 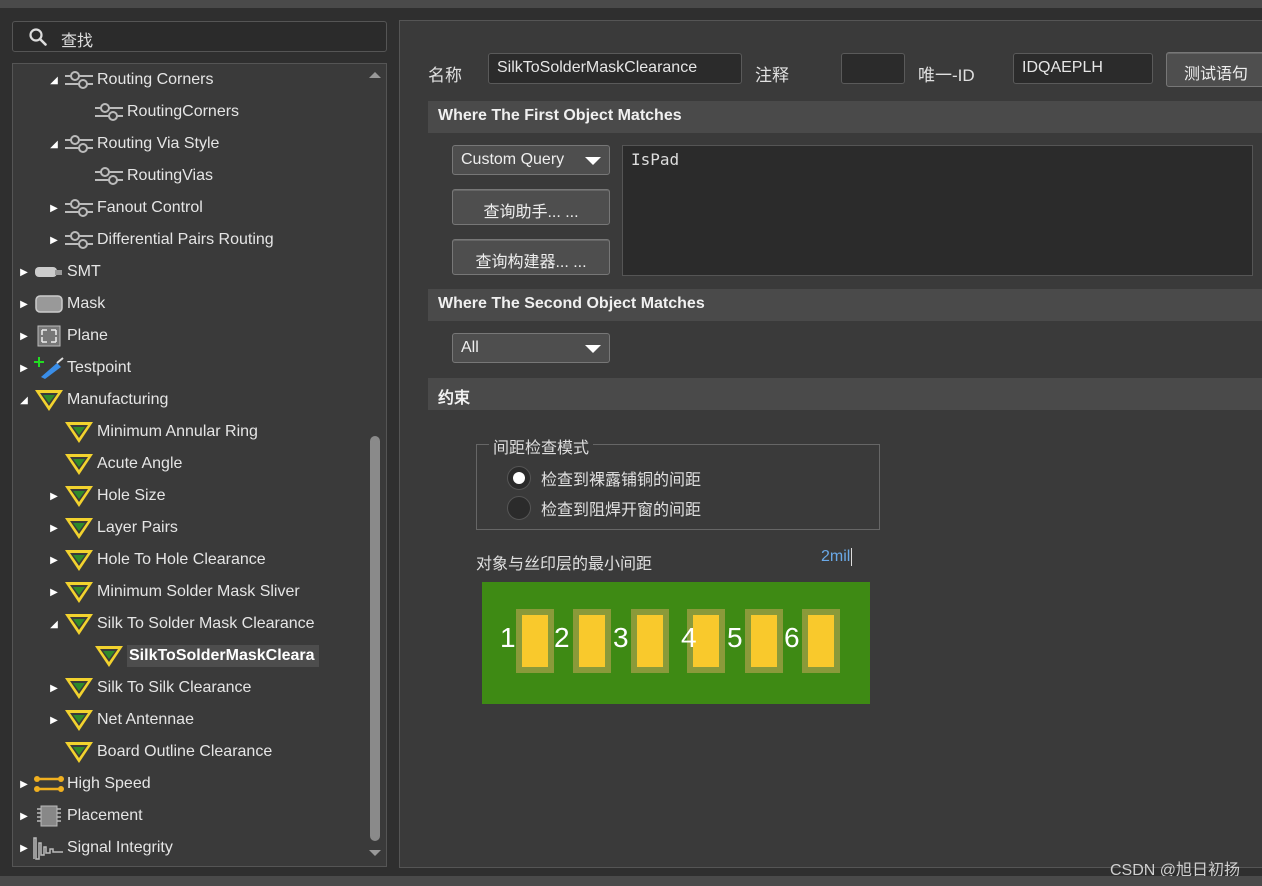 What do you see at coordinates (772, 75) in the screenshot?
I see `comment-label: 注释` at bounding box center [772, 75].